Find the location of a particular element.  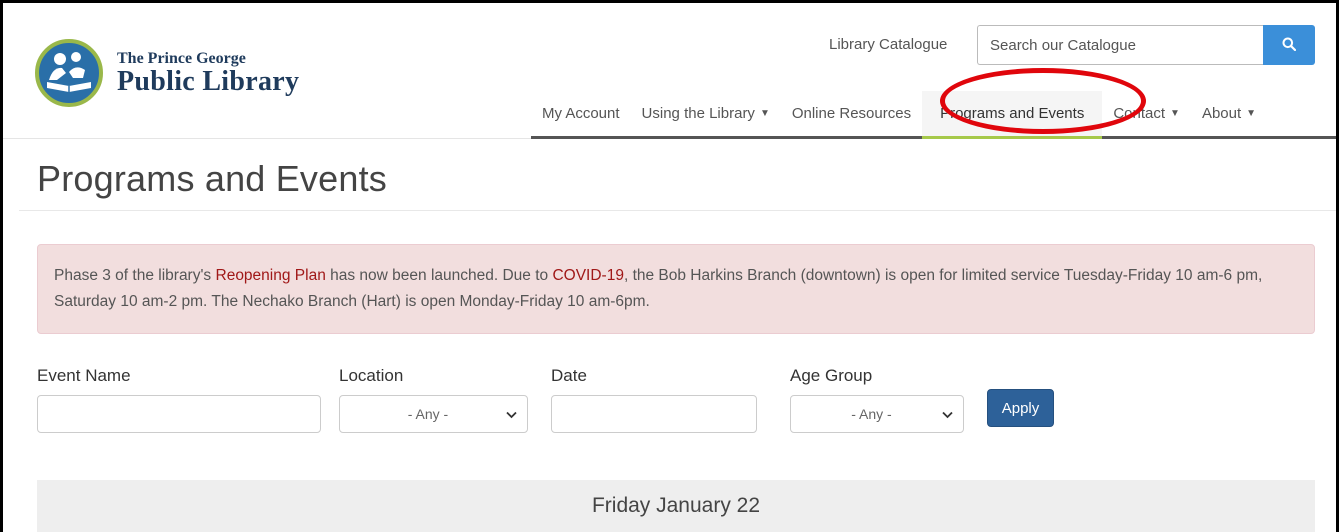

library-logo: The Prince George Public Library is located at coordinates (167, 73).